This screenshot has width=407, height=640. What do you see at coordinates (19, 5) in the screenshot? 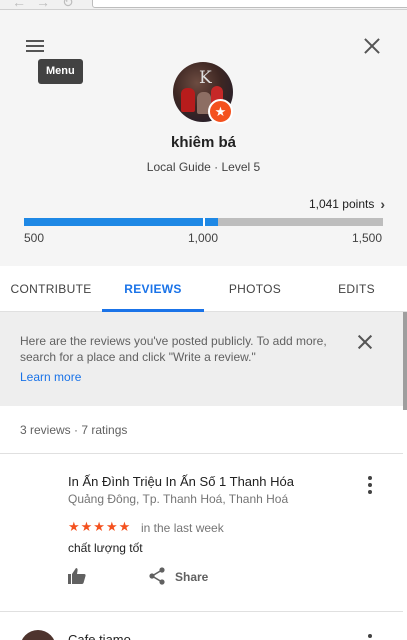
I see `back-icon: ←` at bounding box center [19, 5].